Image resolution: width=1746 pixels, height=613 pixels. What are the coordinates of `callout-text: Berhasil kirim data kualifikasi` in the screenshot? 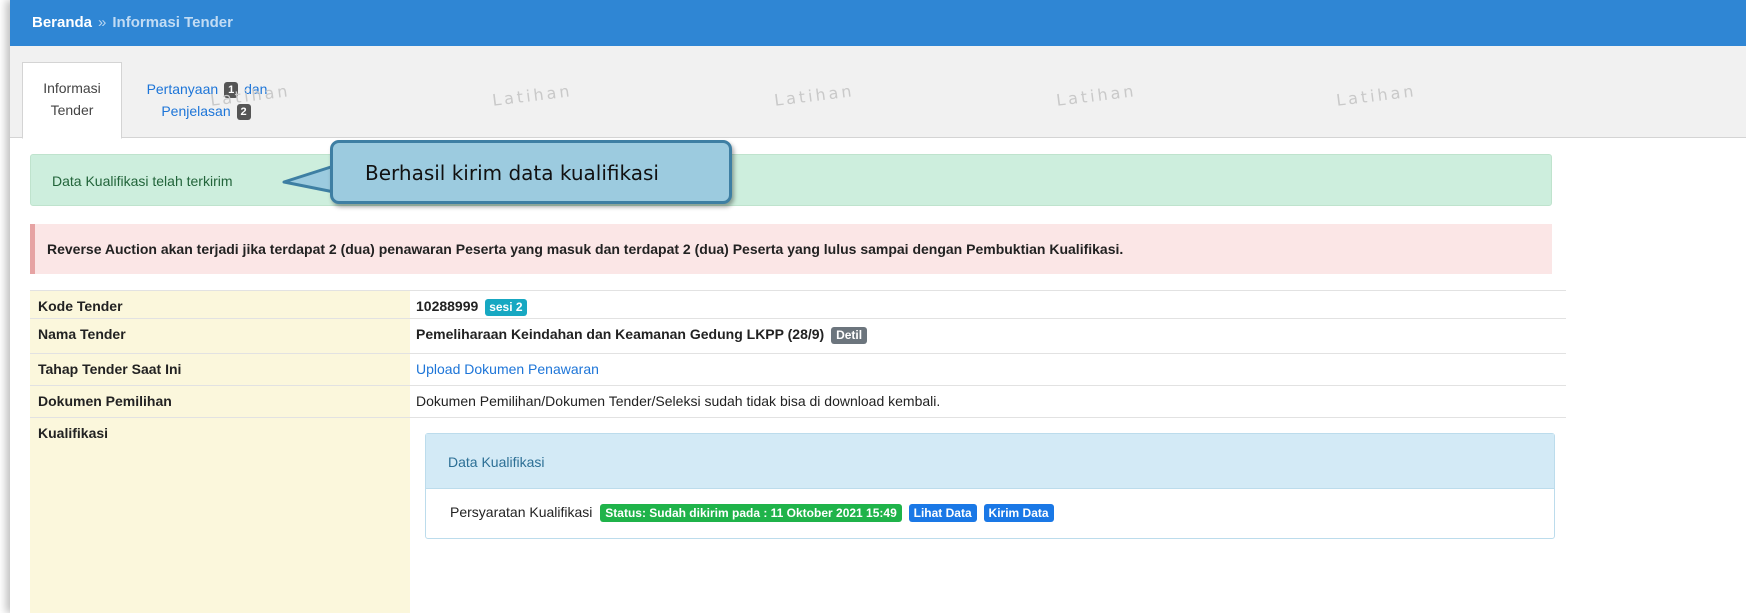 It's located at (512, 173).